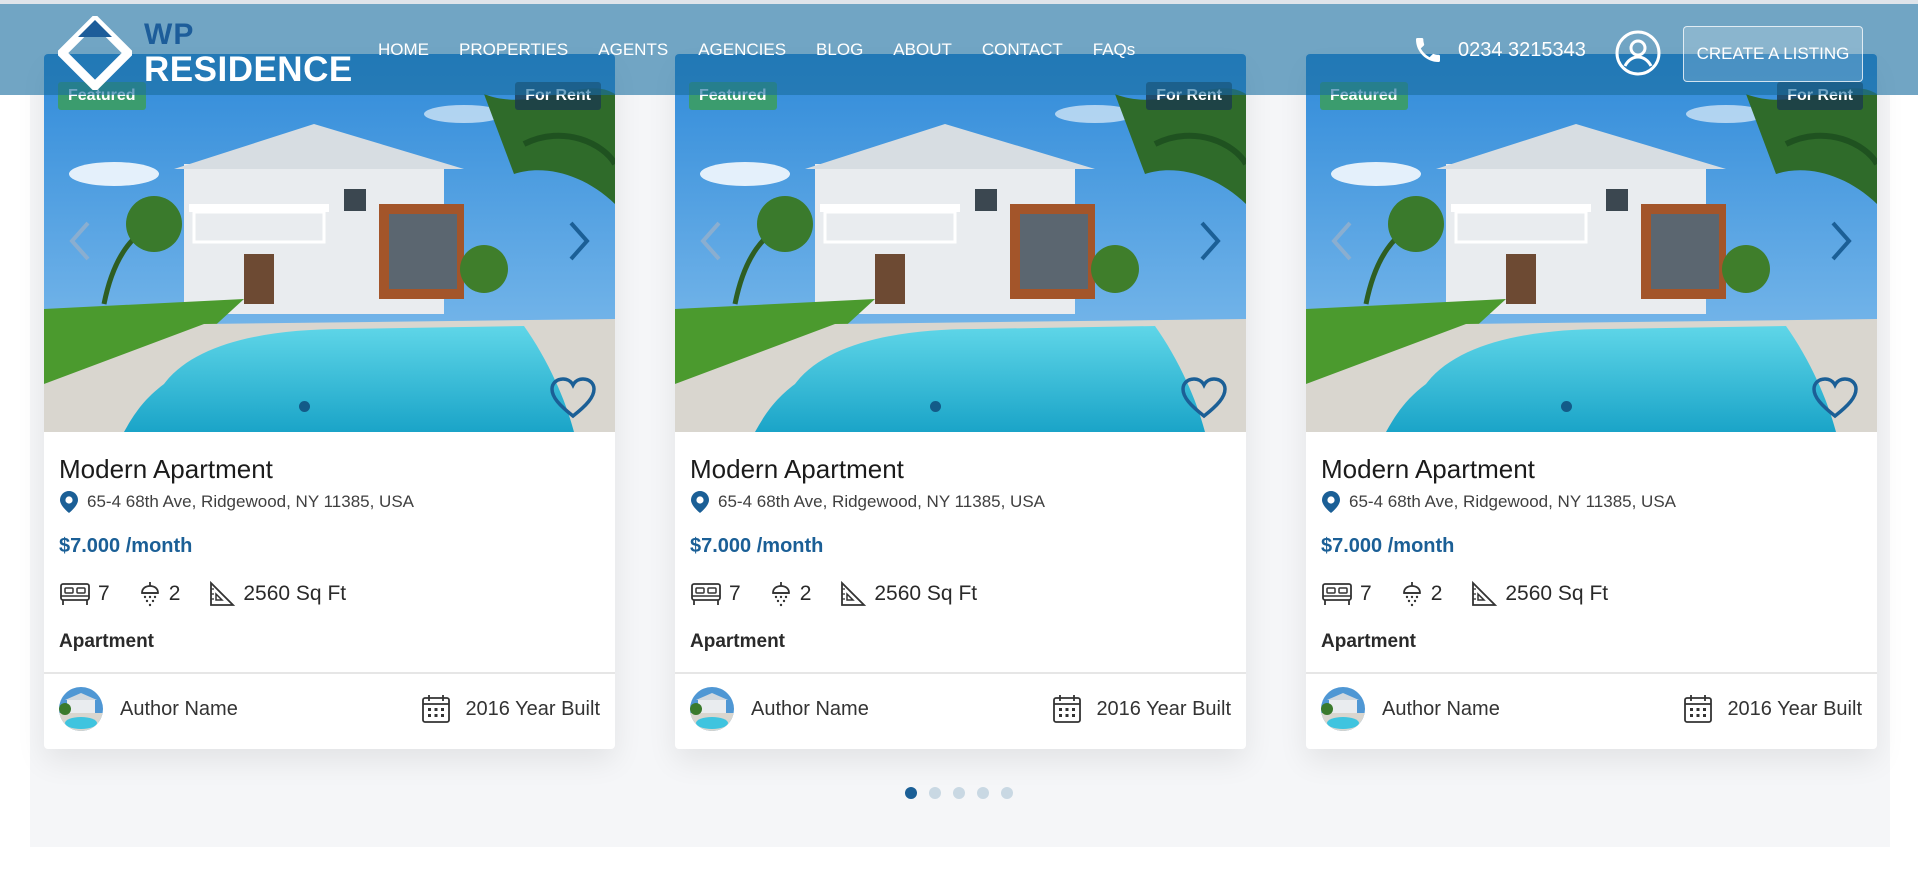 The height and width of the screenshot is (874, 1918). What do you see at coordinates (1022, 50) in the screenshot?
I see `nav-contact: CONTACT` at bounding box center [1022, 50].